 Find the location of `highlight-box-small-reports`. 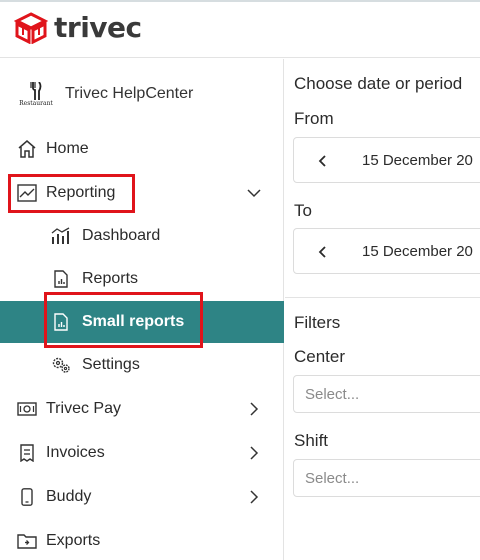

highlight-box-small-reports is located at coordinates (123, 320).